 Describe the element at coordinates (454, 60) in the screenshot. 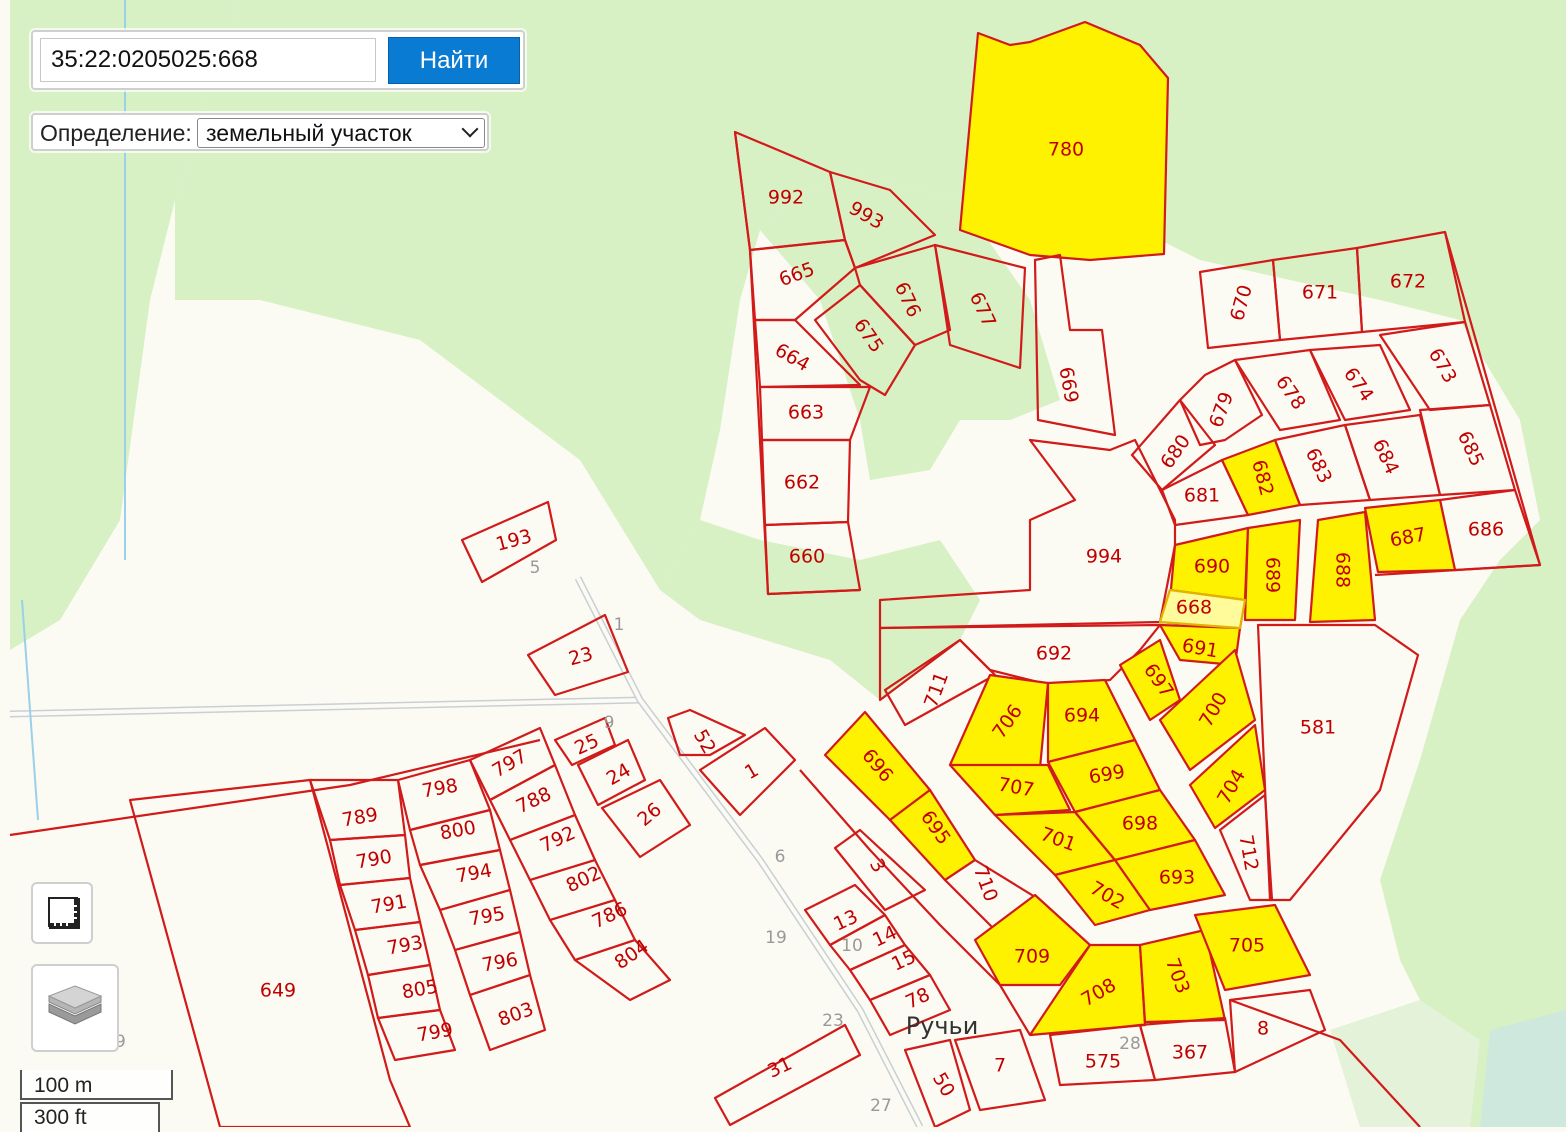

I see `find-button: Найти` at that location.